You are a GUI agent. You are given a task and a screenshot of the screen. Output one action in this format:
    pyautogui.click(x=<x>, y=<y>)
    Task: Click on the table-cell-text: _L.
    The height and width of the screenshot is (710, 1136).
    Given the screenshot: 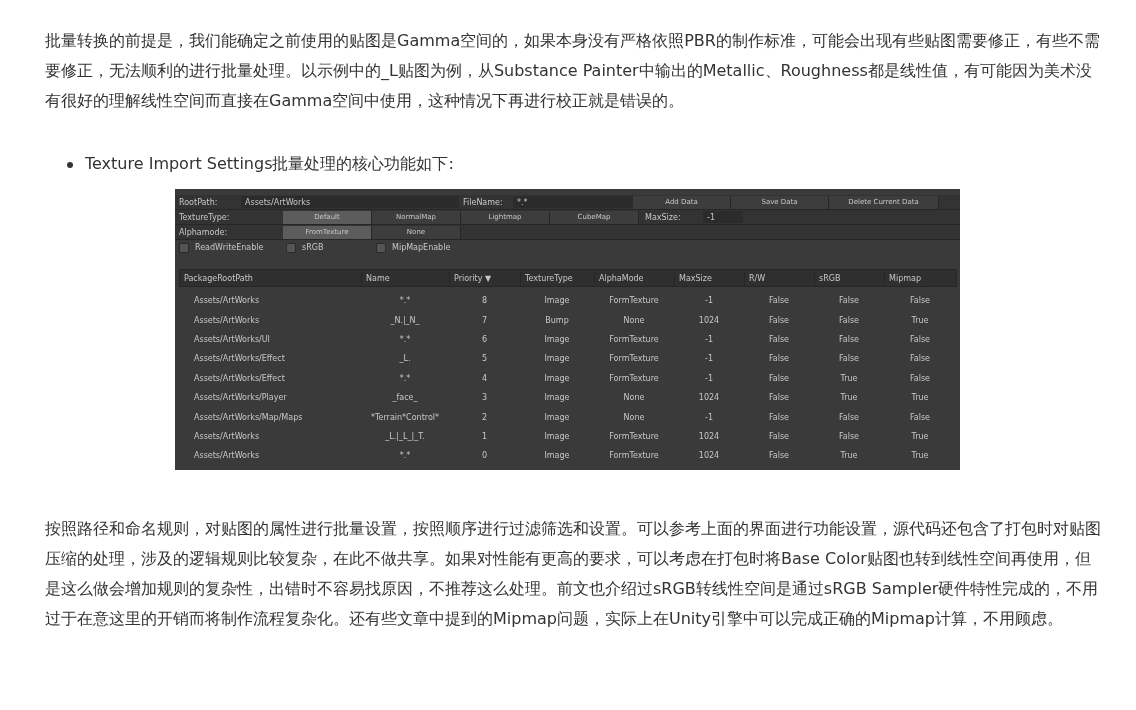 What is the action you would take?
    pyautogui.click(x=405, y=359)
    